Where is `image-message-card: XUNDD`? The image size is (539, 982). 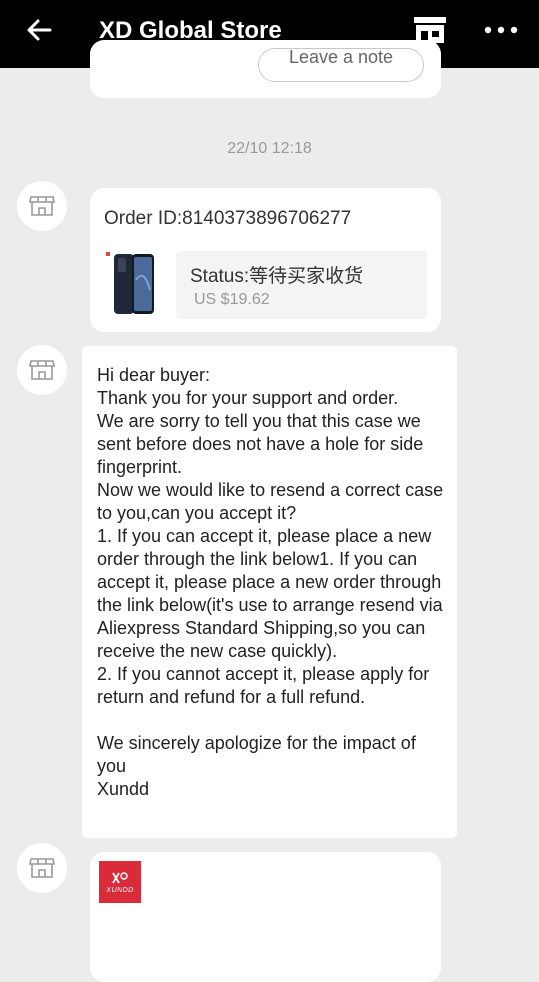
image-message-card: XUNDD is located at coordinates (265, 917).